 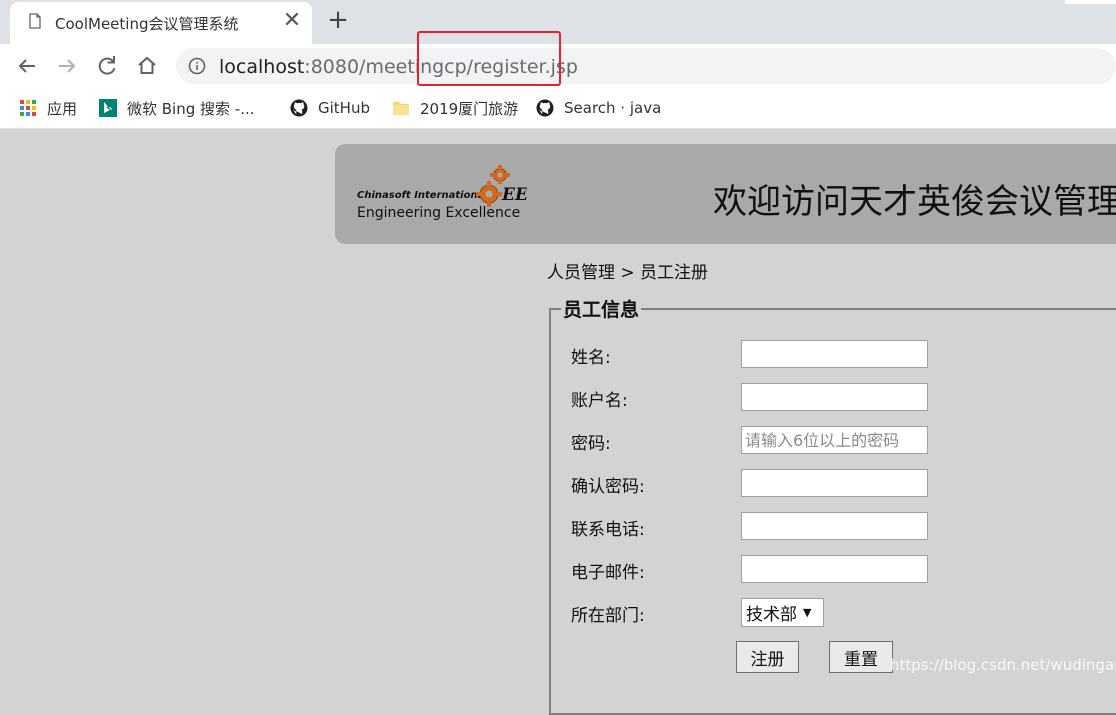 What do you see at coordinates (834, 440) in the screenshot?
I see `password-input` at bounding box center [834, 440].